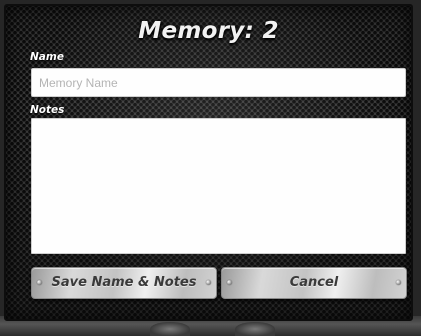  Describe the element at coordinates (47, 57) in the screenshot. I see `name-label: Name` at that location.